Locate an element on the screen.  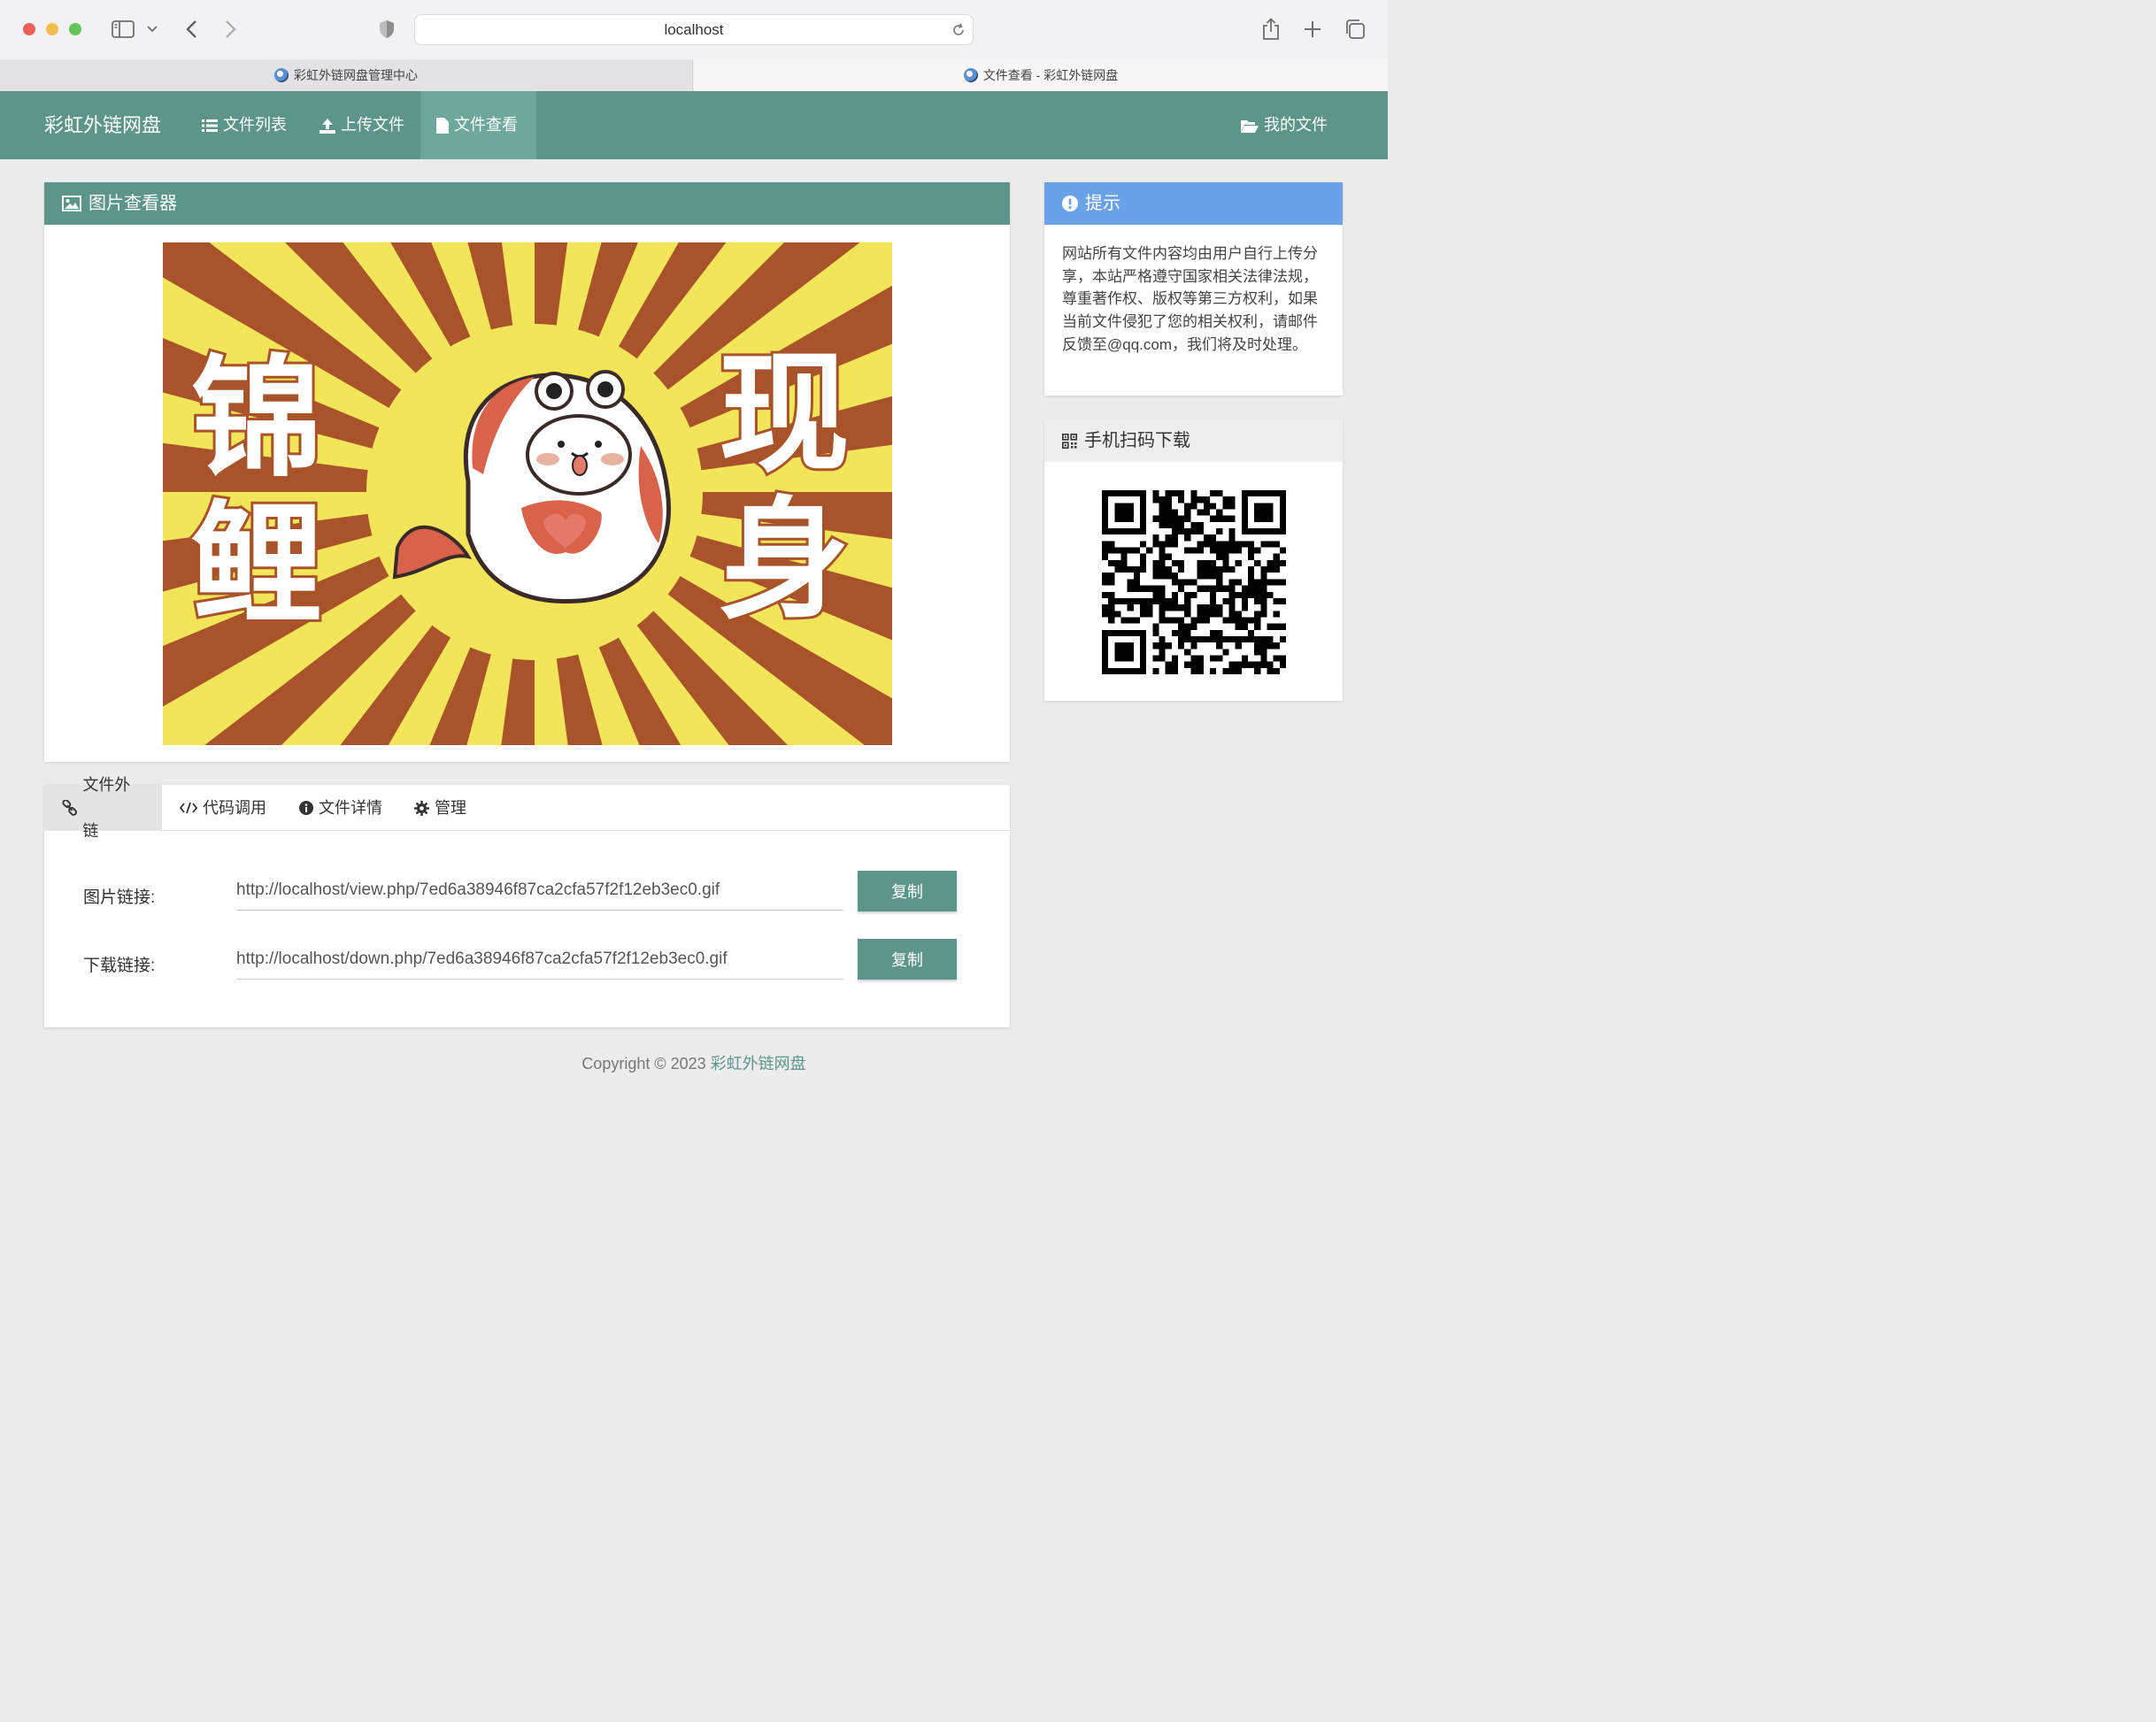
download-link-field is located at coordinates (539, 959).